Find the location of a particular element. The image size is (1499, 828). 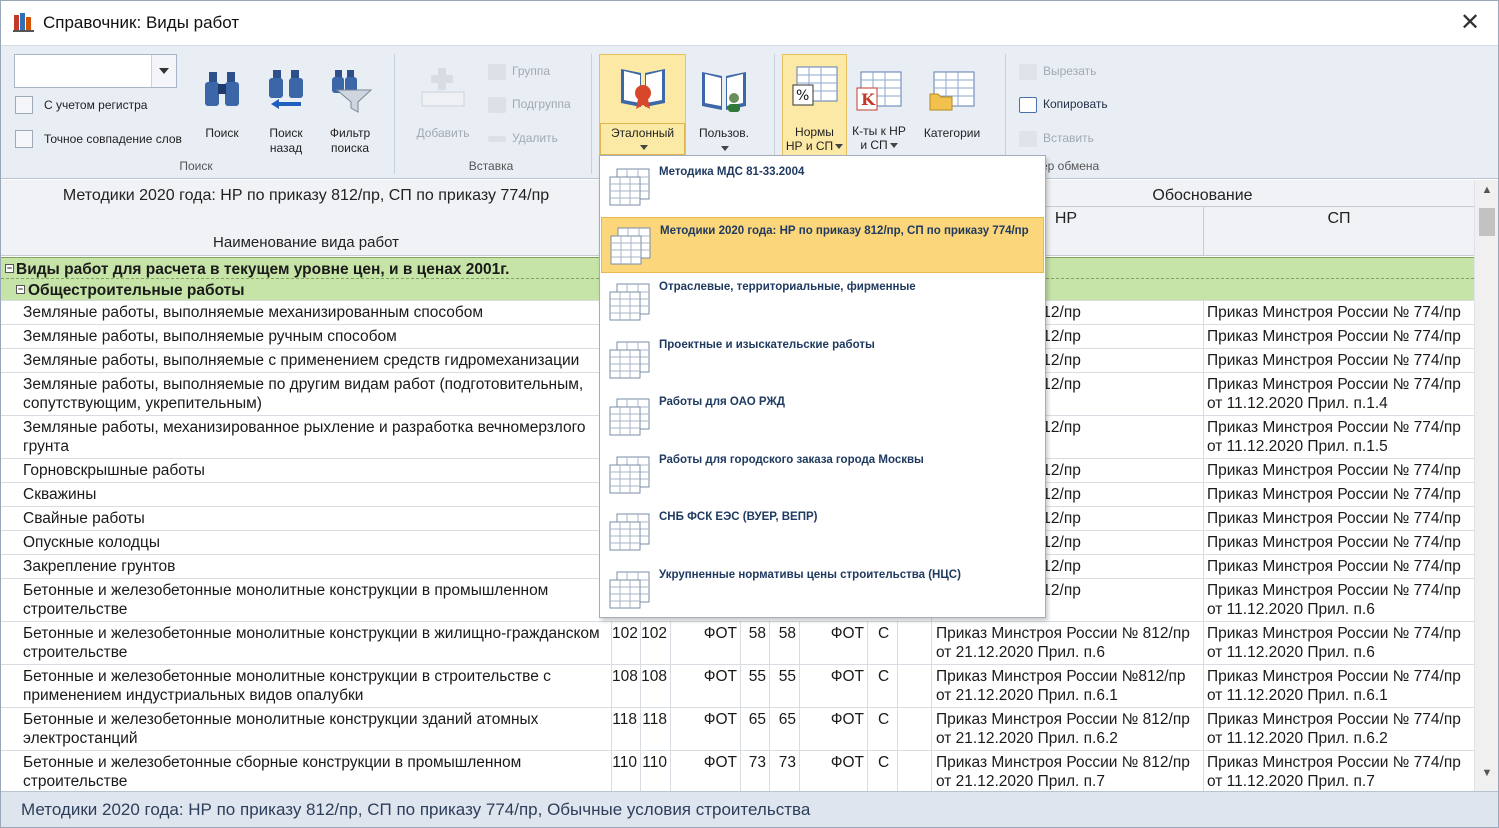

coefficients-label-2: и СП is located at coordinates (879, 145).